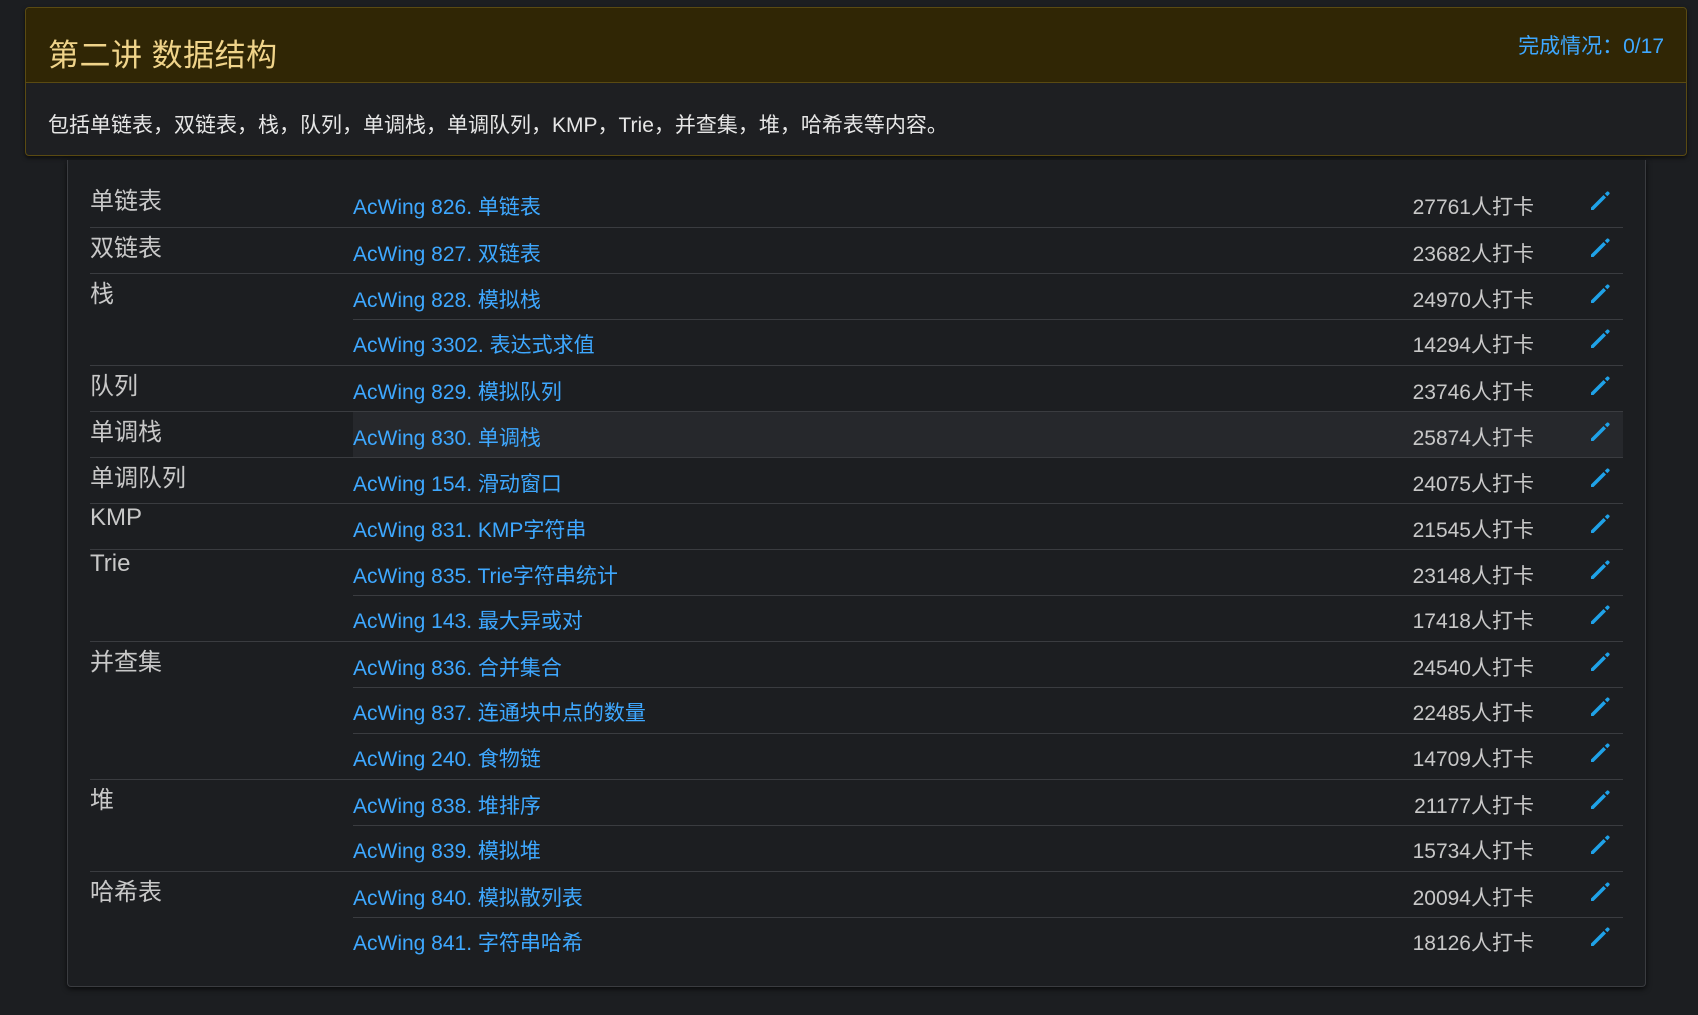 The width and height of the screenshot is (1698, 1015). What do you see at coordinates (126, 201) in the screenshot?
I see `category-label: 单链表` at bounding box center [126, 201].